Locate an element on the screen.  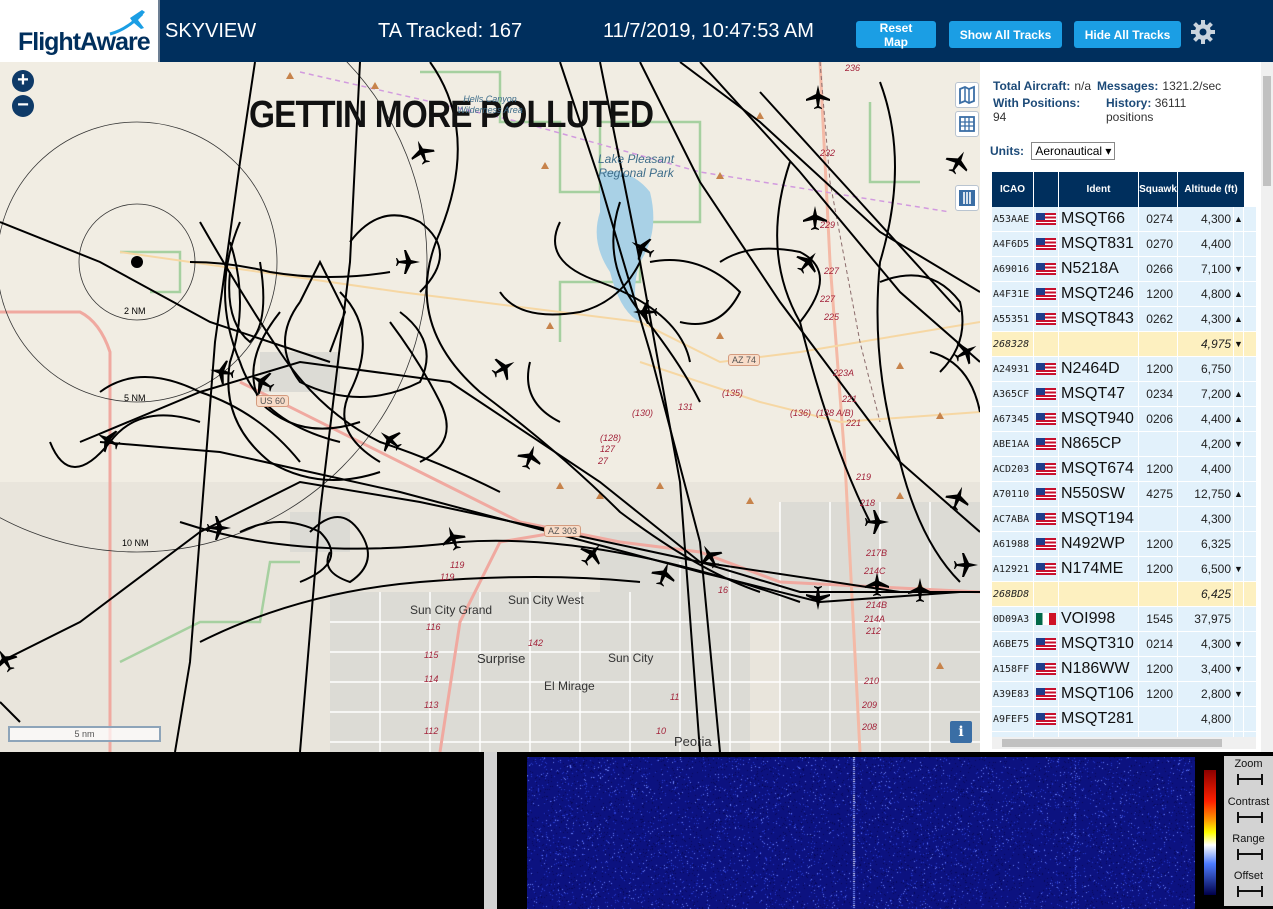
road-number: 214B is located at coordinates (877, 605).